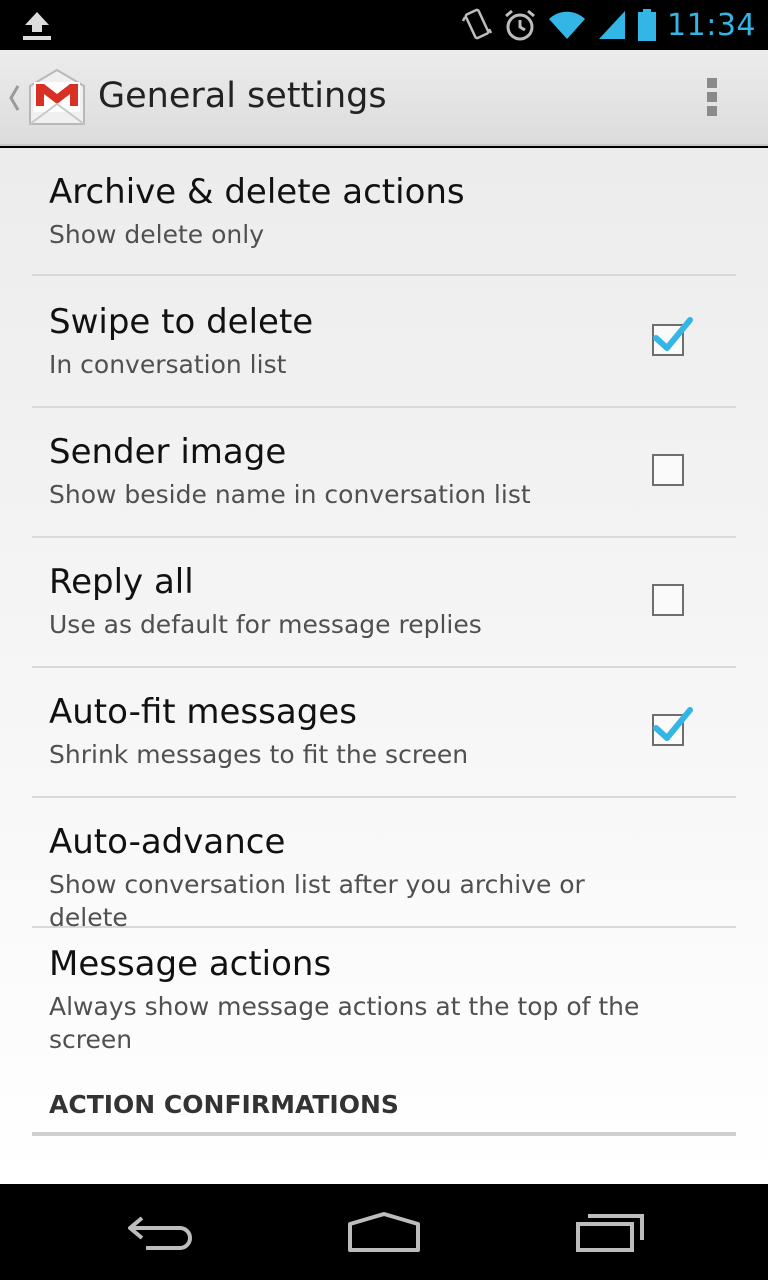 The width and height of the screenshot is (768, 1280). Describe the element at coordinates (647, 25) in the screenshot. I see `battery-icon` at that location.